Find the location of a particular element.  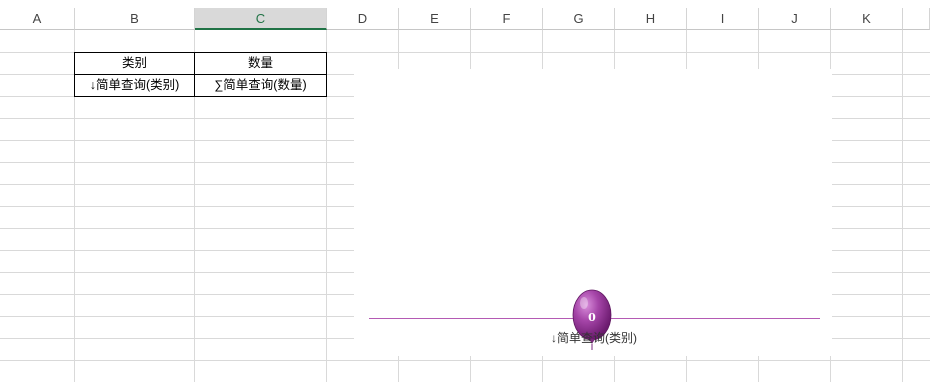

column-header-j: J is located at coordinates (795, 19).